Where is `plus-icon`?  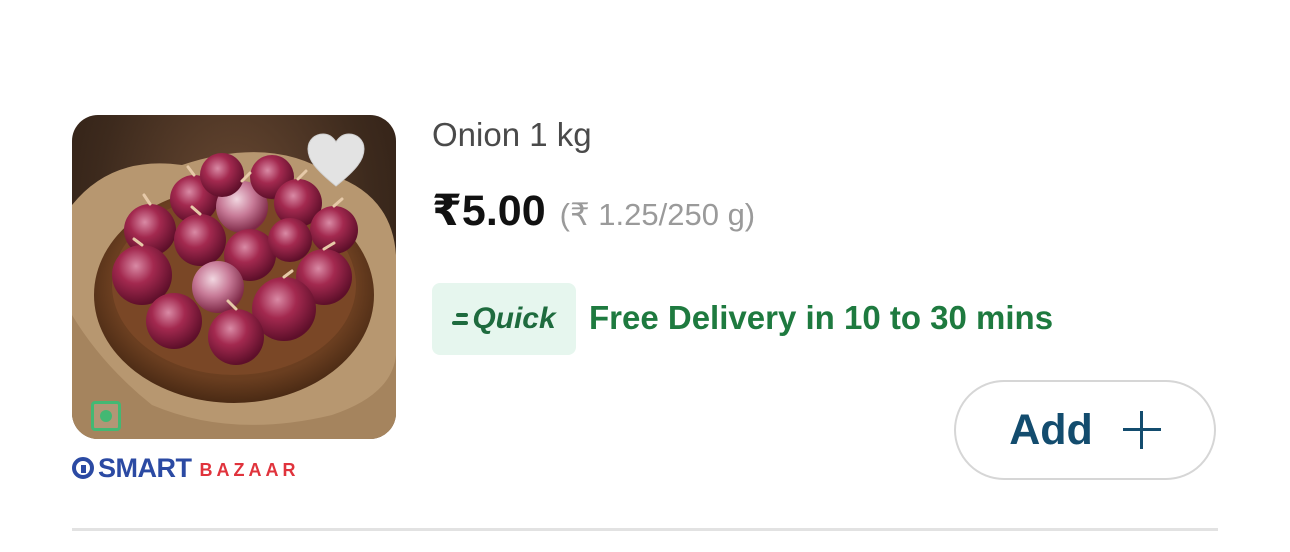 plus-icon is located at coordinates (1141, 430).